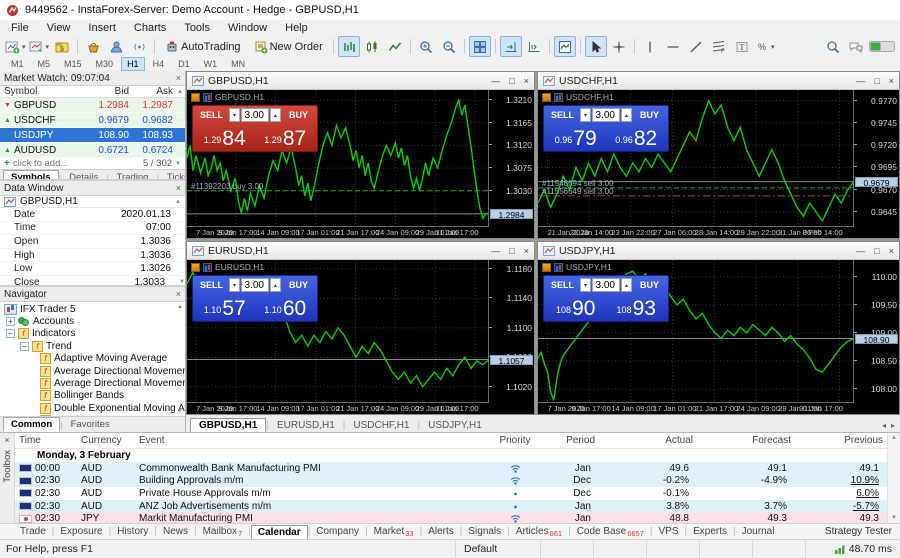  I want to click on profile-selector: Default, so click(497, 549).